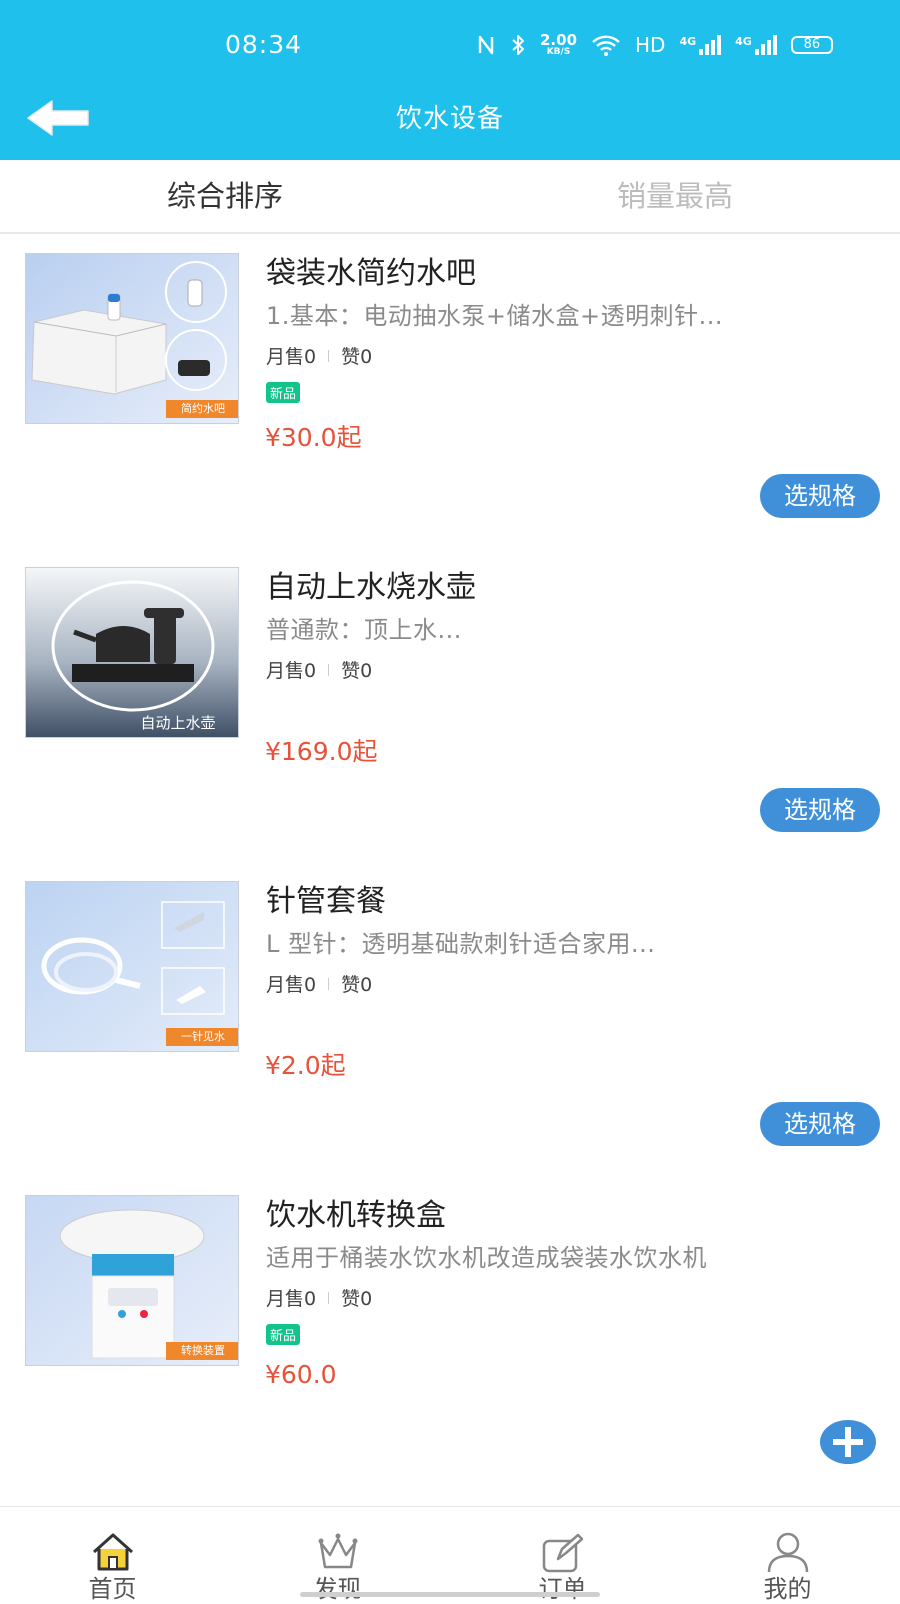  I want to click on tab-comprehensive-sort: 综合排序, so click(225, 196).